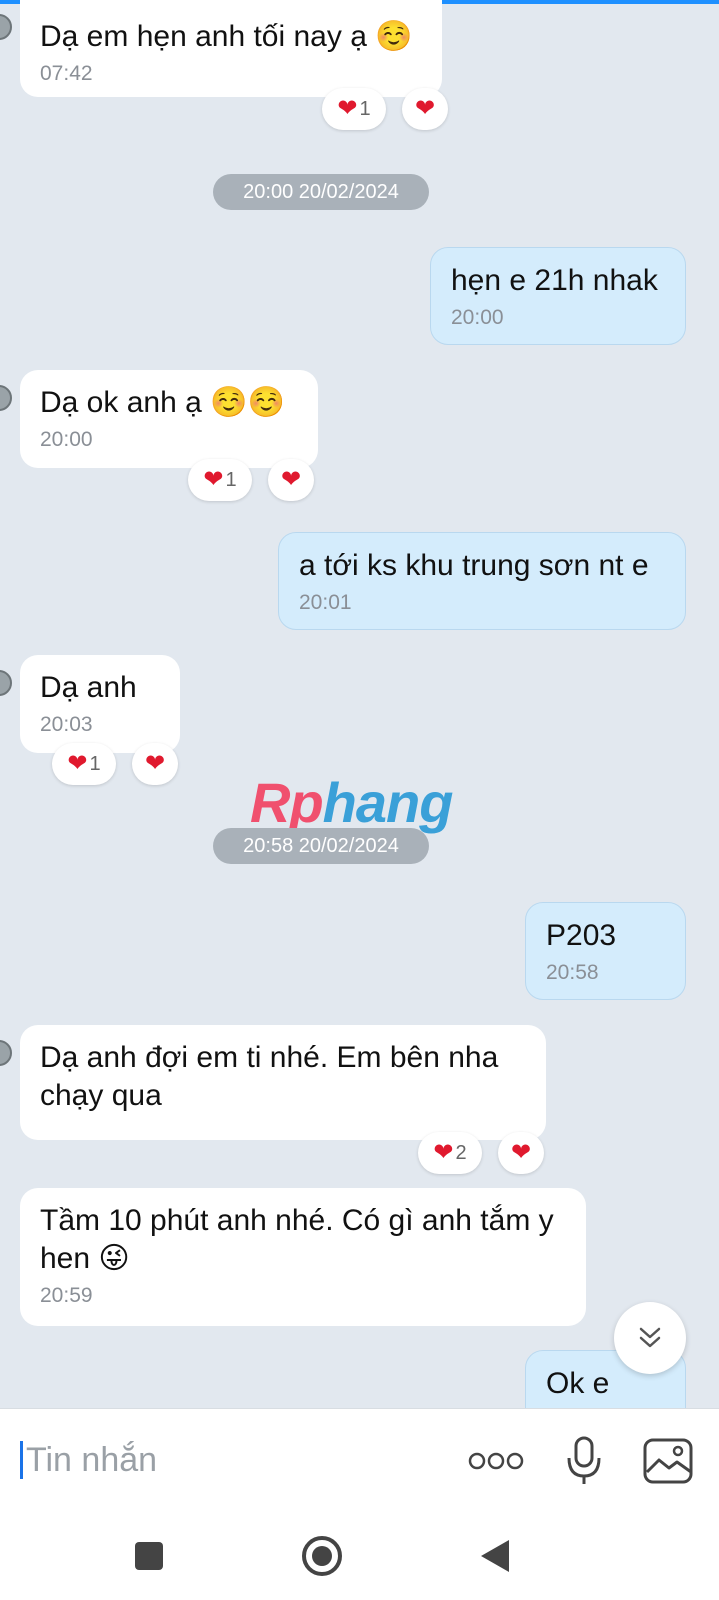 This screenshot has width=719, height=1600. I want to click on square-icon, so click(149, 1556).